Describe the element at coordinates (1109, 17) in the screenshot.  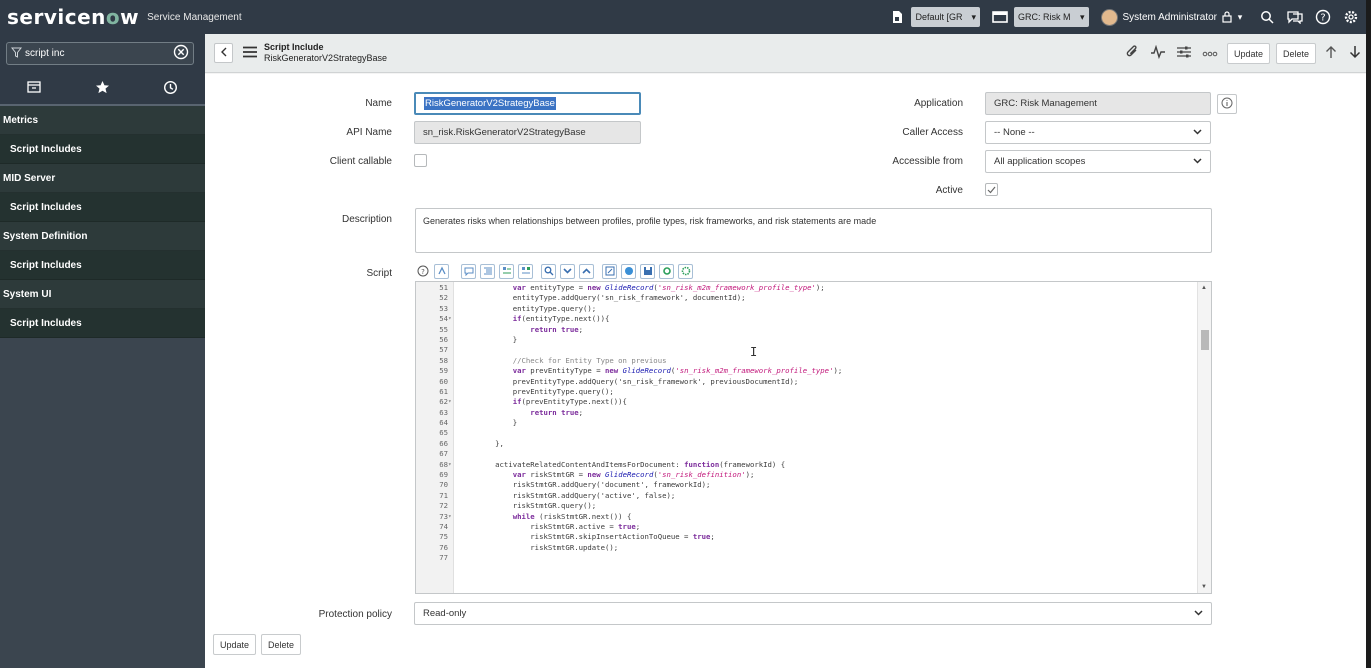
I see `avatar` at that location.